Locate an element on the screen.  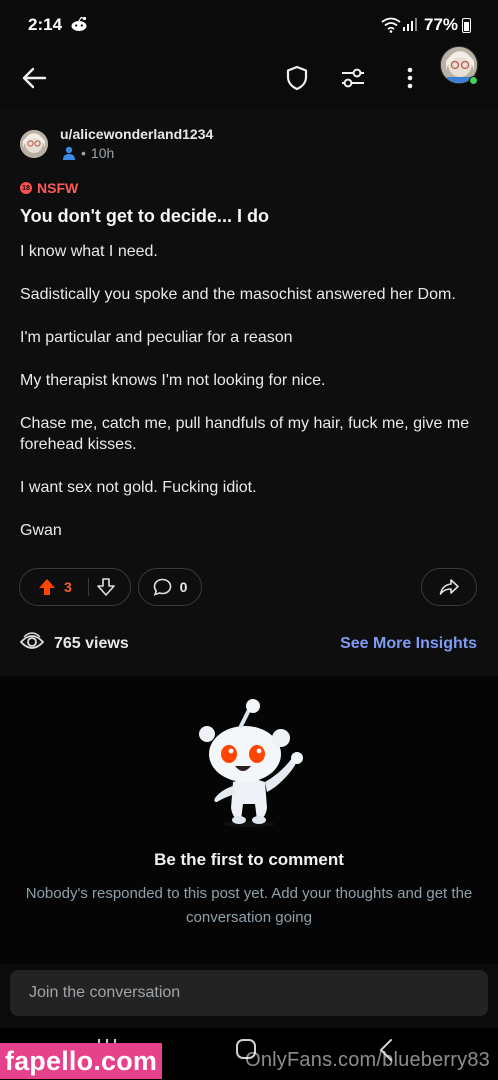
upvote-arrow-icon is located at coordinates (47, 587).